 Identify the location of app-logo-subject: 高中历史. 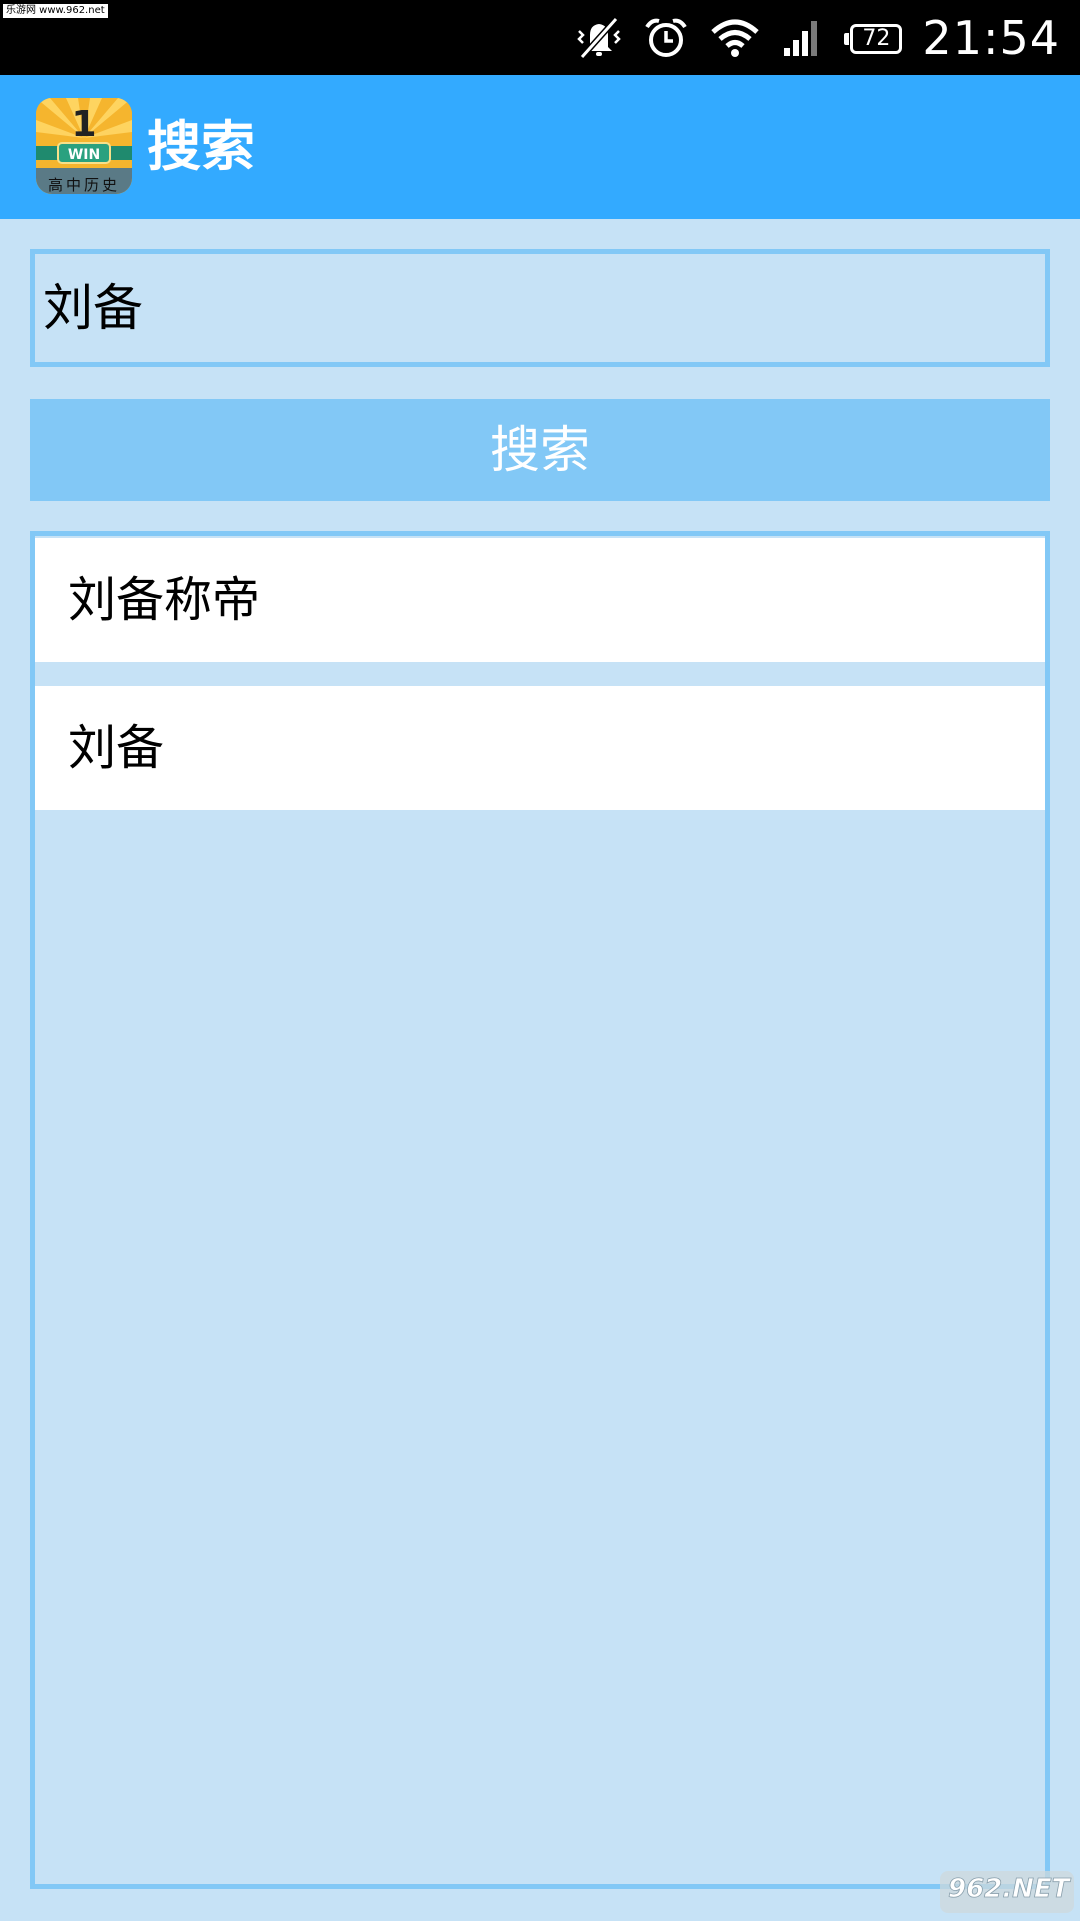
(84, 185).